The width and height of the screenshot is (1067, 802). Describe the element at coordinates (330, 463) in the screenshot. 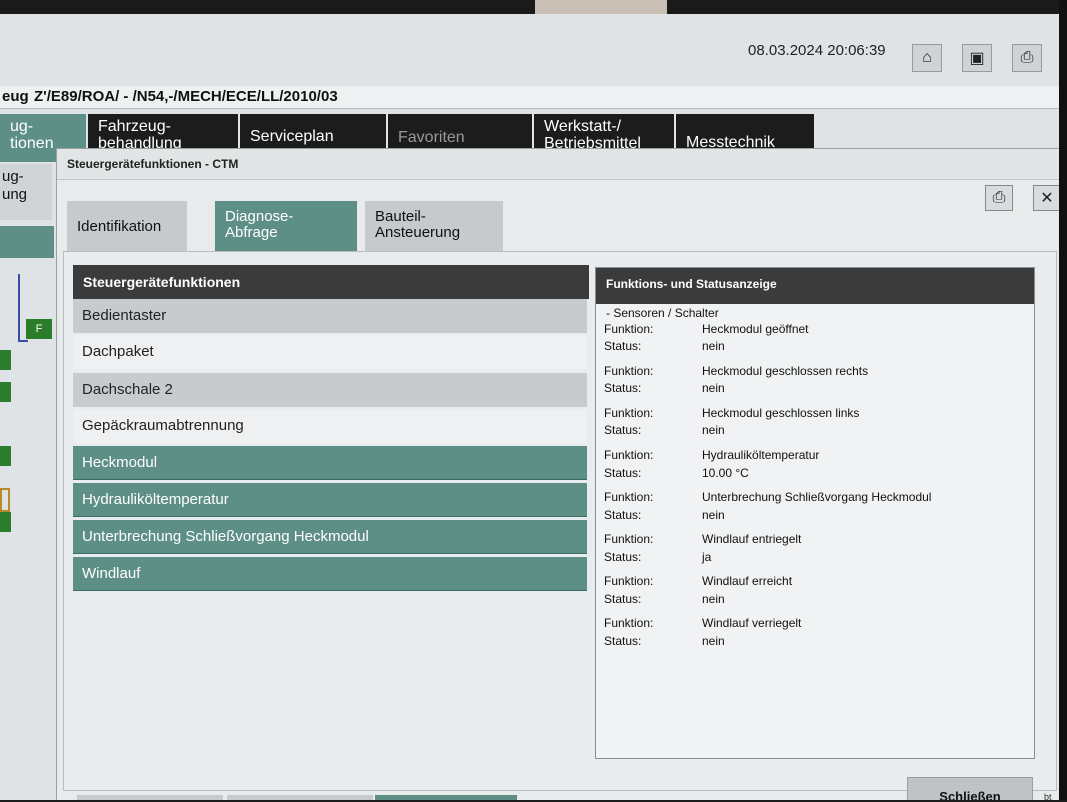

I see `list-item: Heckmodul` at that location.